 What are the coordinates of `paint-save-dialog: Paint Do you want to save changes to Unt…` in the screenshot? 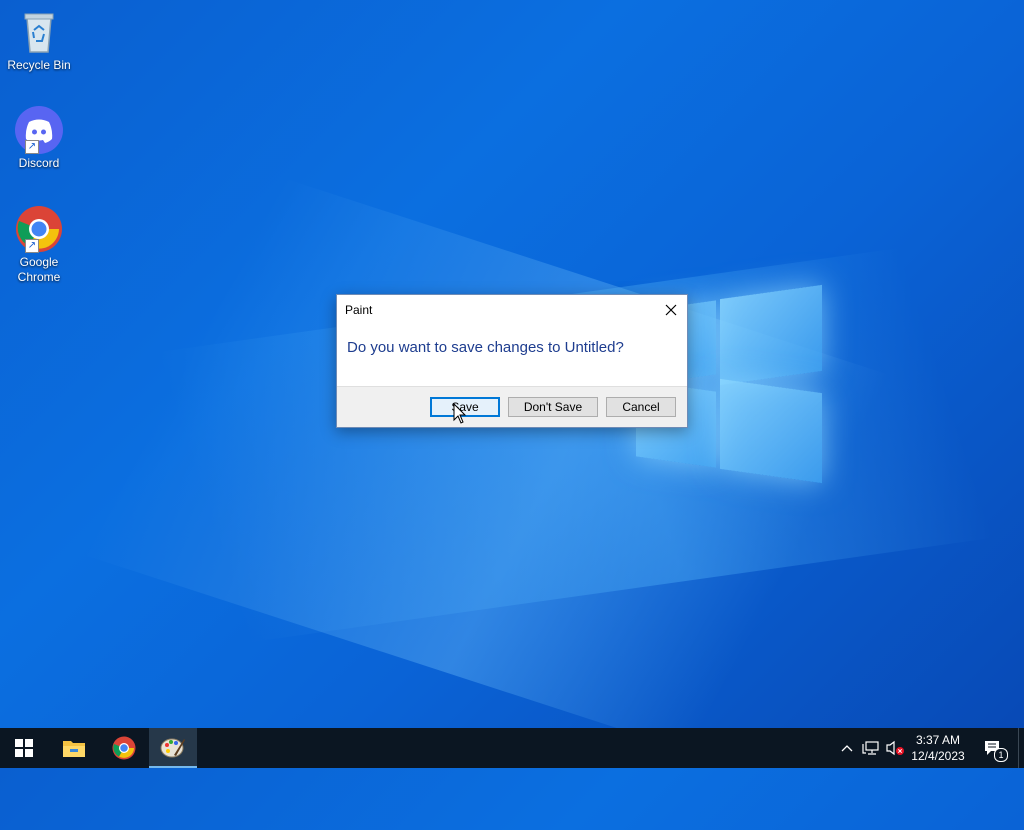 It's located at (512, 361).